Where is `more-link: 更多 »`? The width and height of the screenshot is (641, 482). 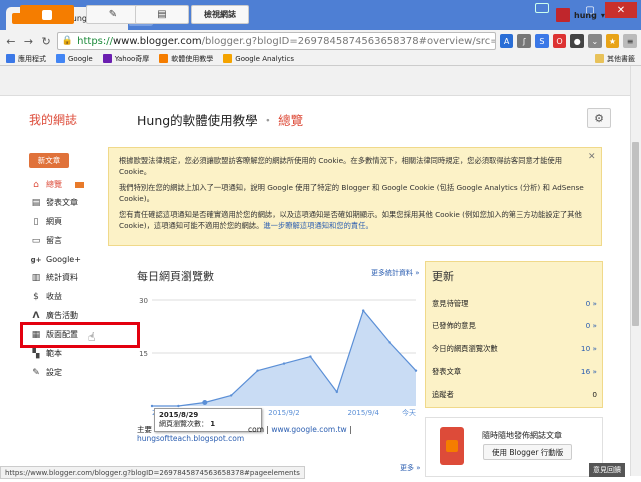
more-link: 更多 » is located at coordinates (410, 468).